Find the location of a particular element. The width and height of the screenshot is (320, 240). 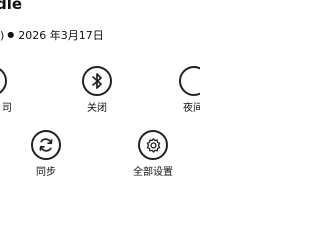

bluetooth-icon is located at coordinates (97, 81).